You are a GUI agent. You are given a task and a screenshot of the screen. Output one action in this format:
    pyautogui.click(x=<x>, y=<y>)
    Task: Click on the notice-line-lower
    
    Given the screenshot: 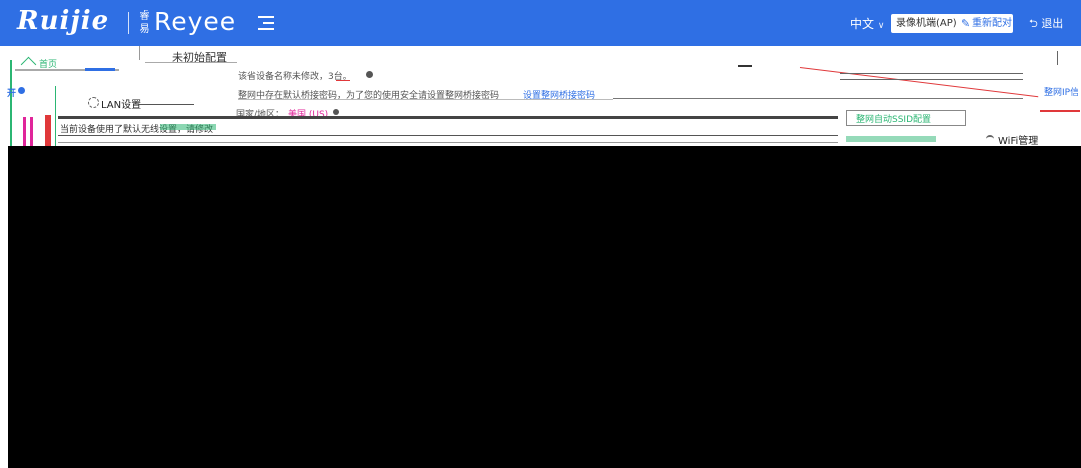 What is the action you would take?
    pyautogui.click(x=448, y=142)
    